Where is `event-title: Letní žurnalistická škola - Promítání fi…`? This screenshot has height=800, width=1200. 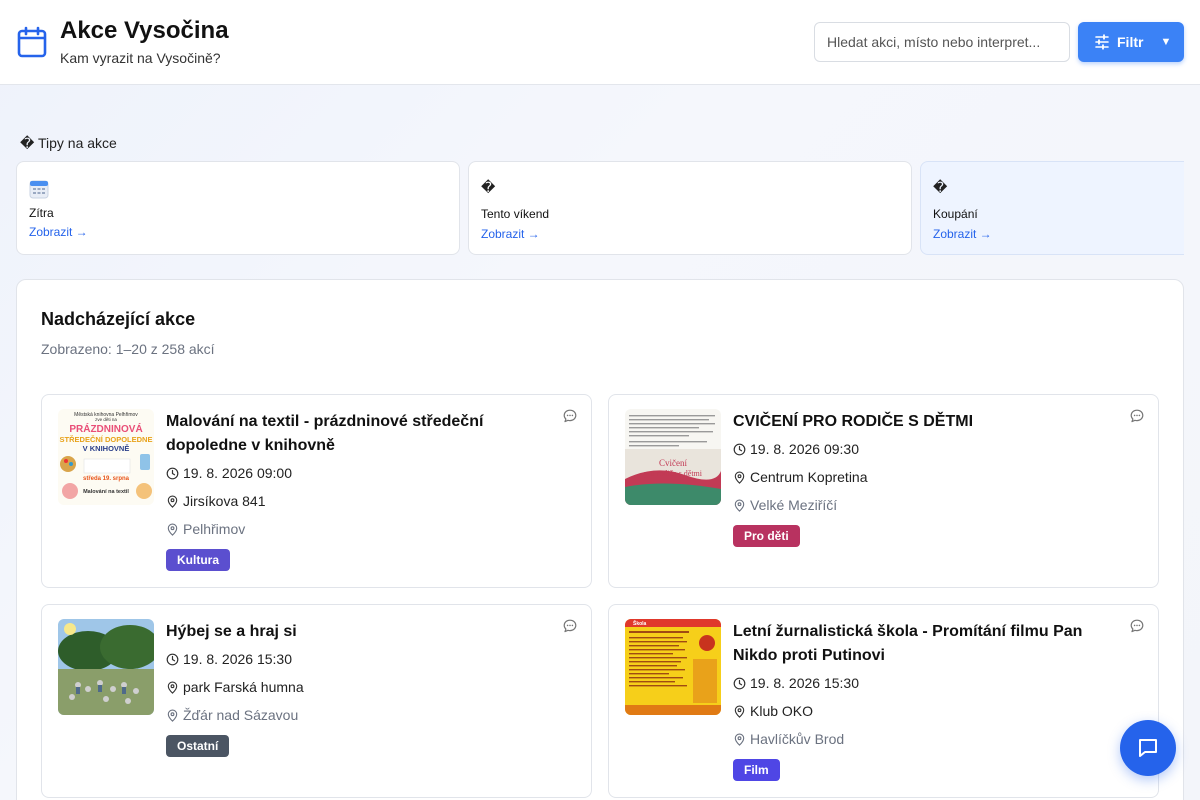
event-title: Letní žurnalistická škola - Promítání fi… is located at coordinates (923, 644).